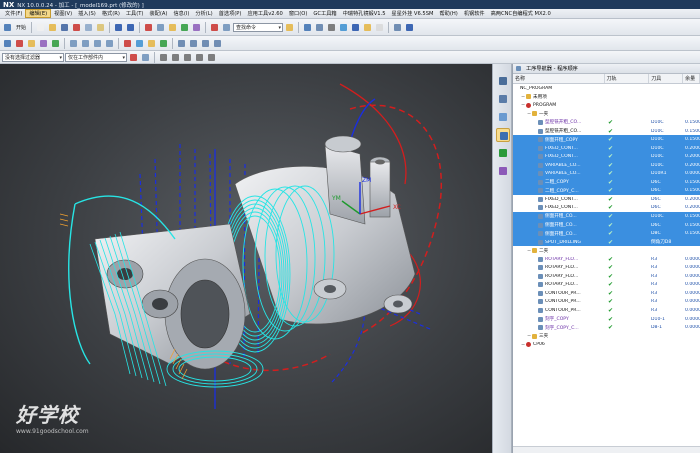  What do you see at coordinates (379, 27) in the screenshot?
I see `color-icon` at bounding box center [379, 27].